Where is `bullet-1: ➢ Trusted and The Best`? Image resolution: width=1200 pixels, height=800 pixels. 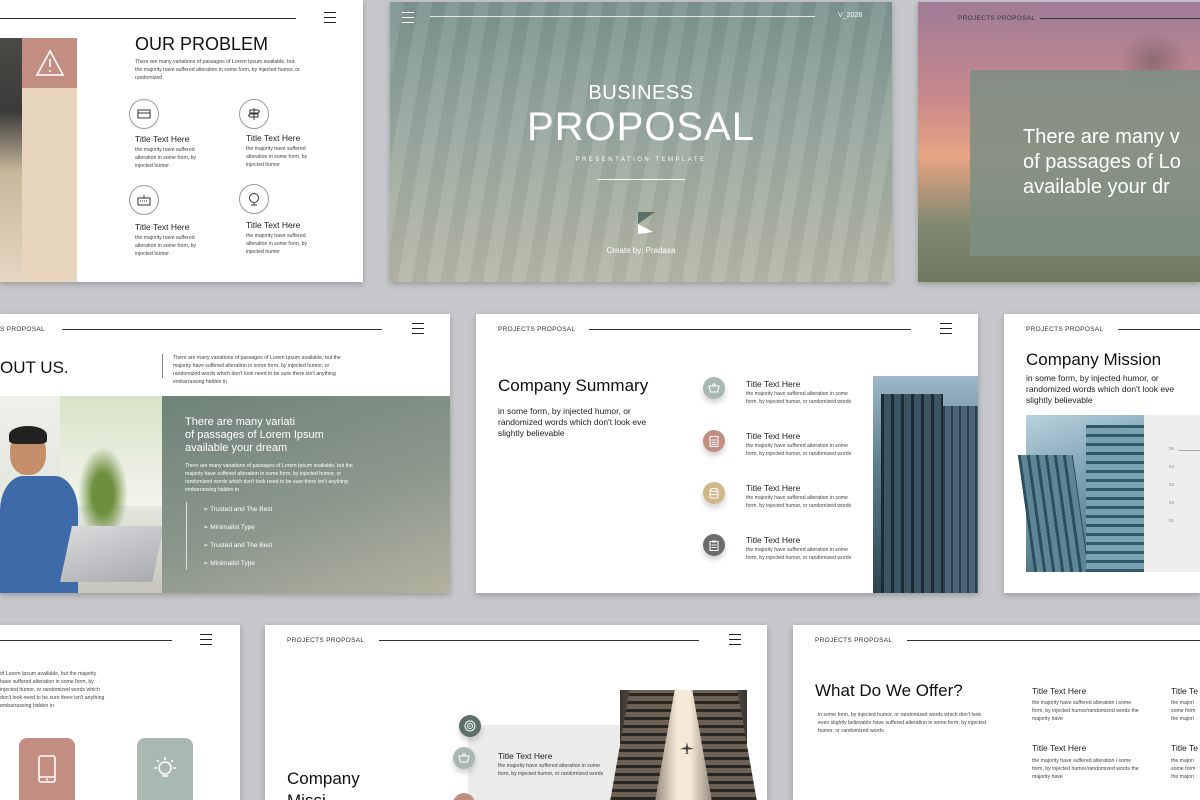 bullet-1: ➢ Trusted and The Best is located at coordinates (238, 509).